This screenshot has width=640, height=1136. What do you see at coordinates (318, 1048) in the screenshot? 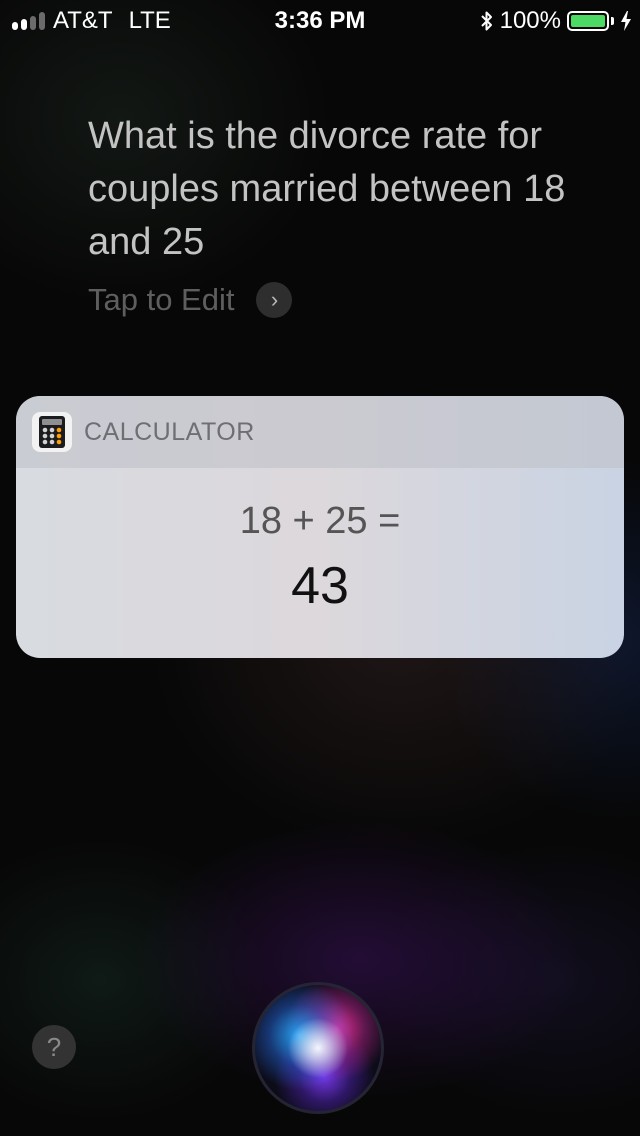
I see `siri-orb-icon` at bounding box center [318, 1048].